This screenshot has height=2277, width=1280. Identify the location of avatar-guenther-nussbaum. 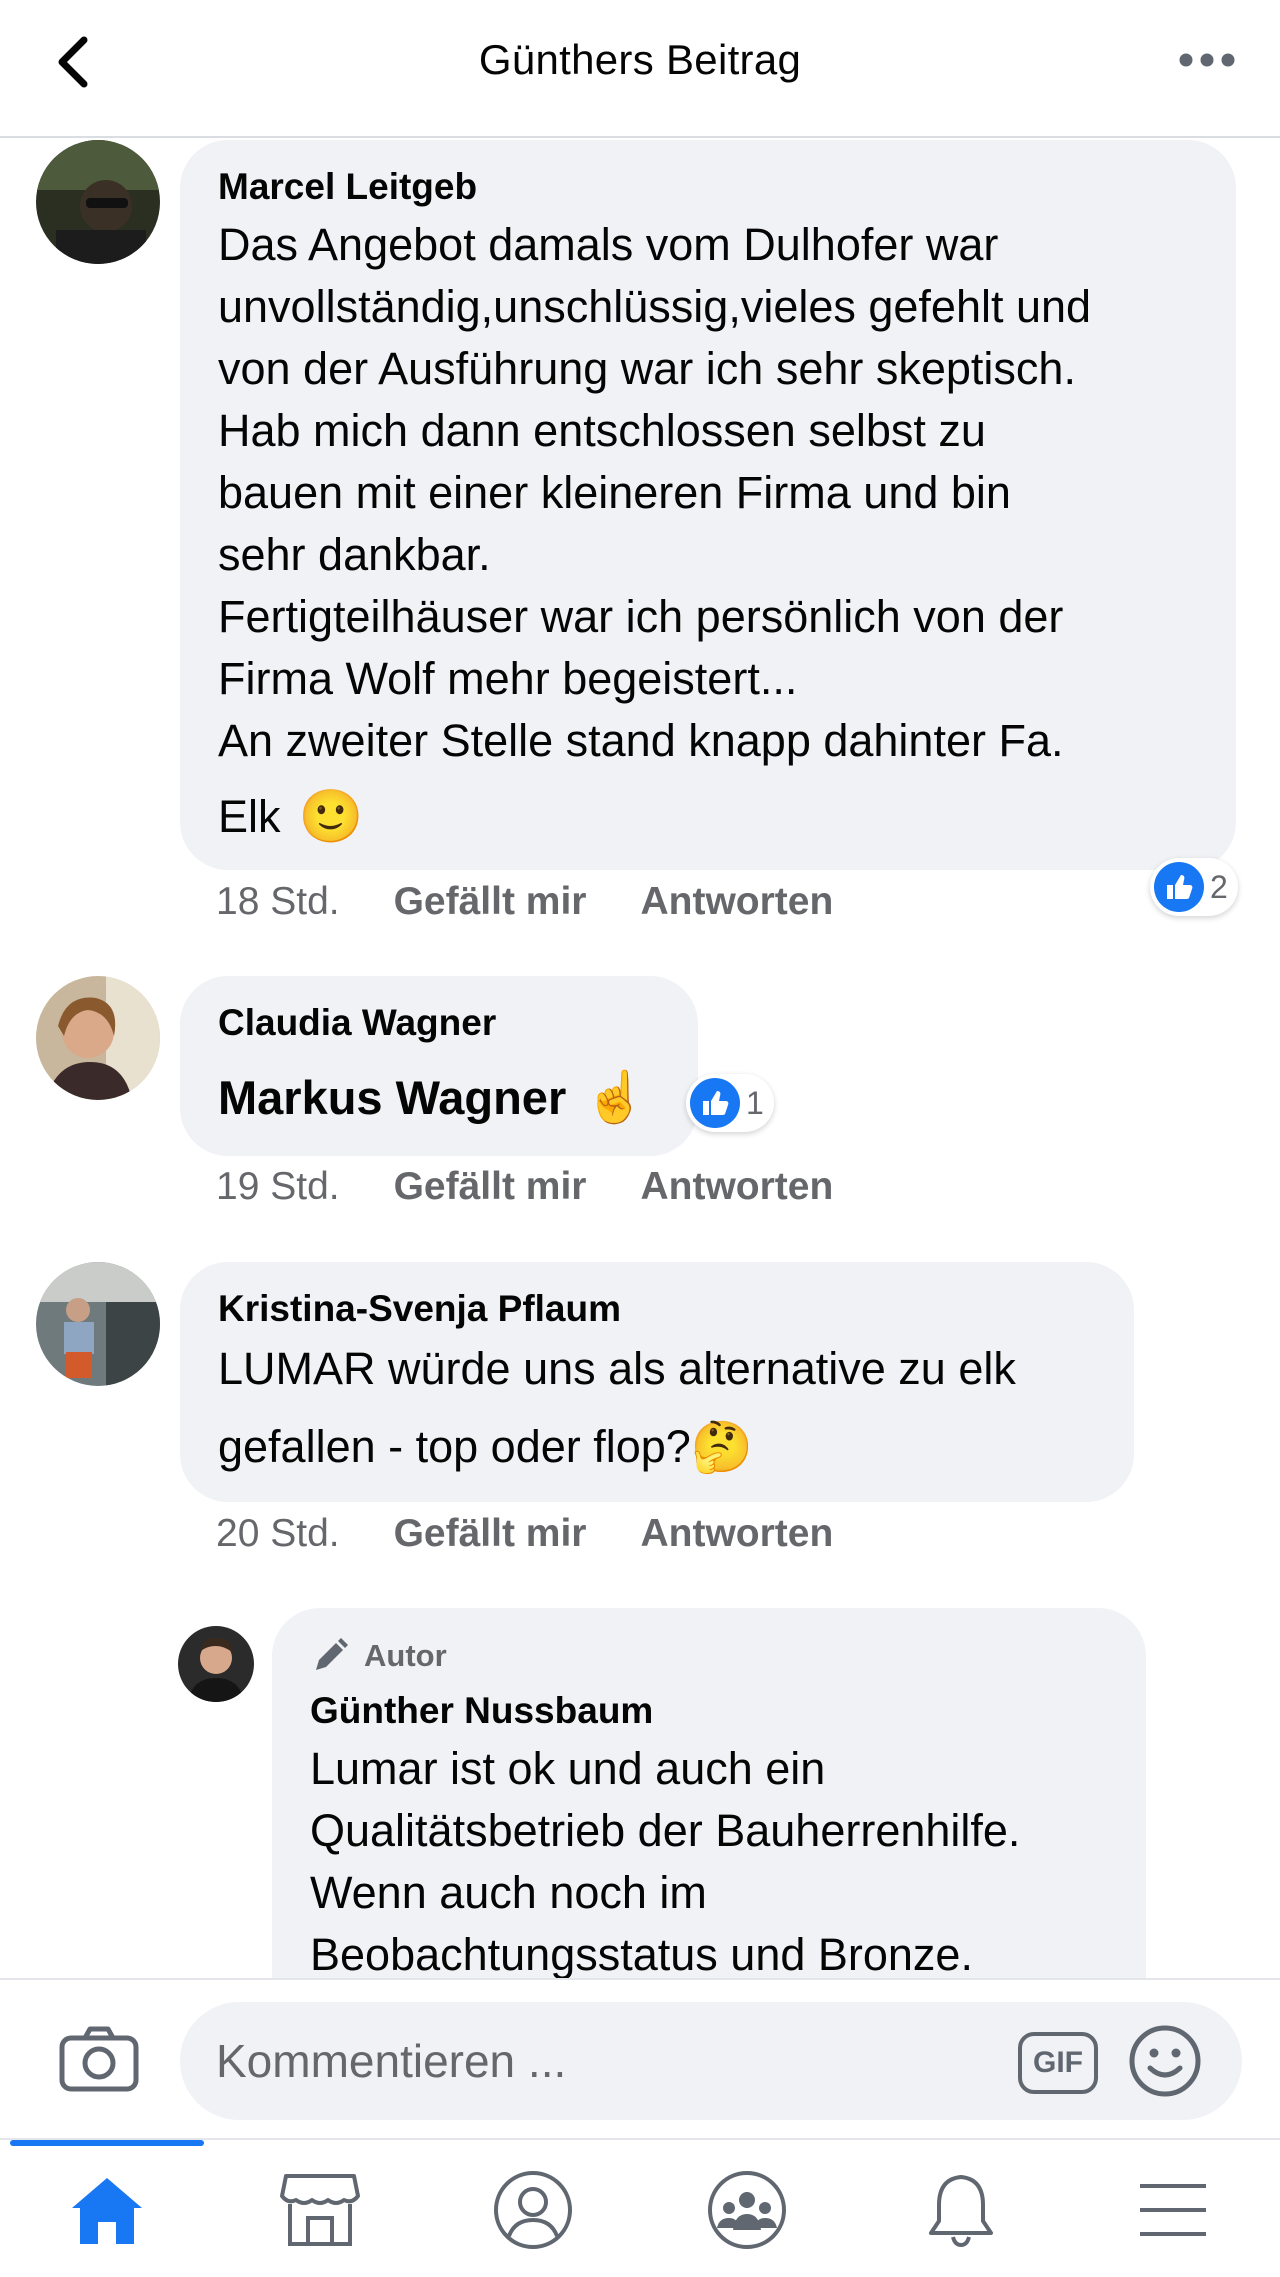
(216, 1664).